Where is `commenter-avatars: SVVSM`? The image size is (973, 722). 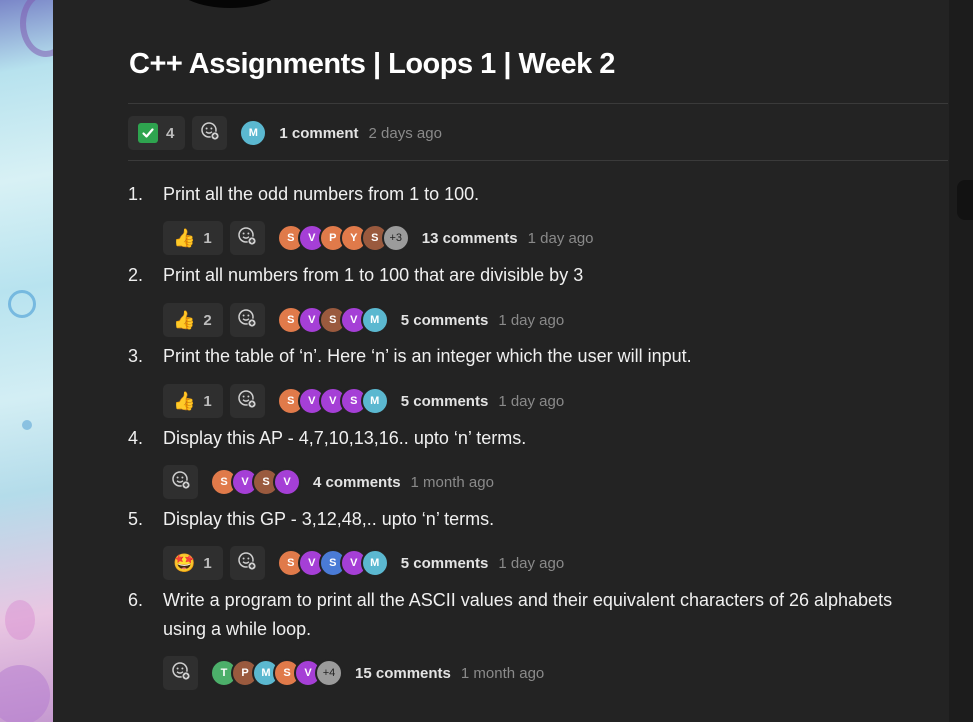
commenter-avatars: SVVSM is located at coordinates (332, 401).